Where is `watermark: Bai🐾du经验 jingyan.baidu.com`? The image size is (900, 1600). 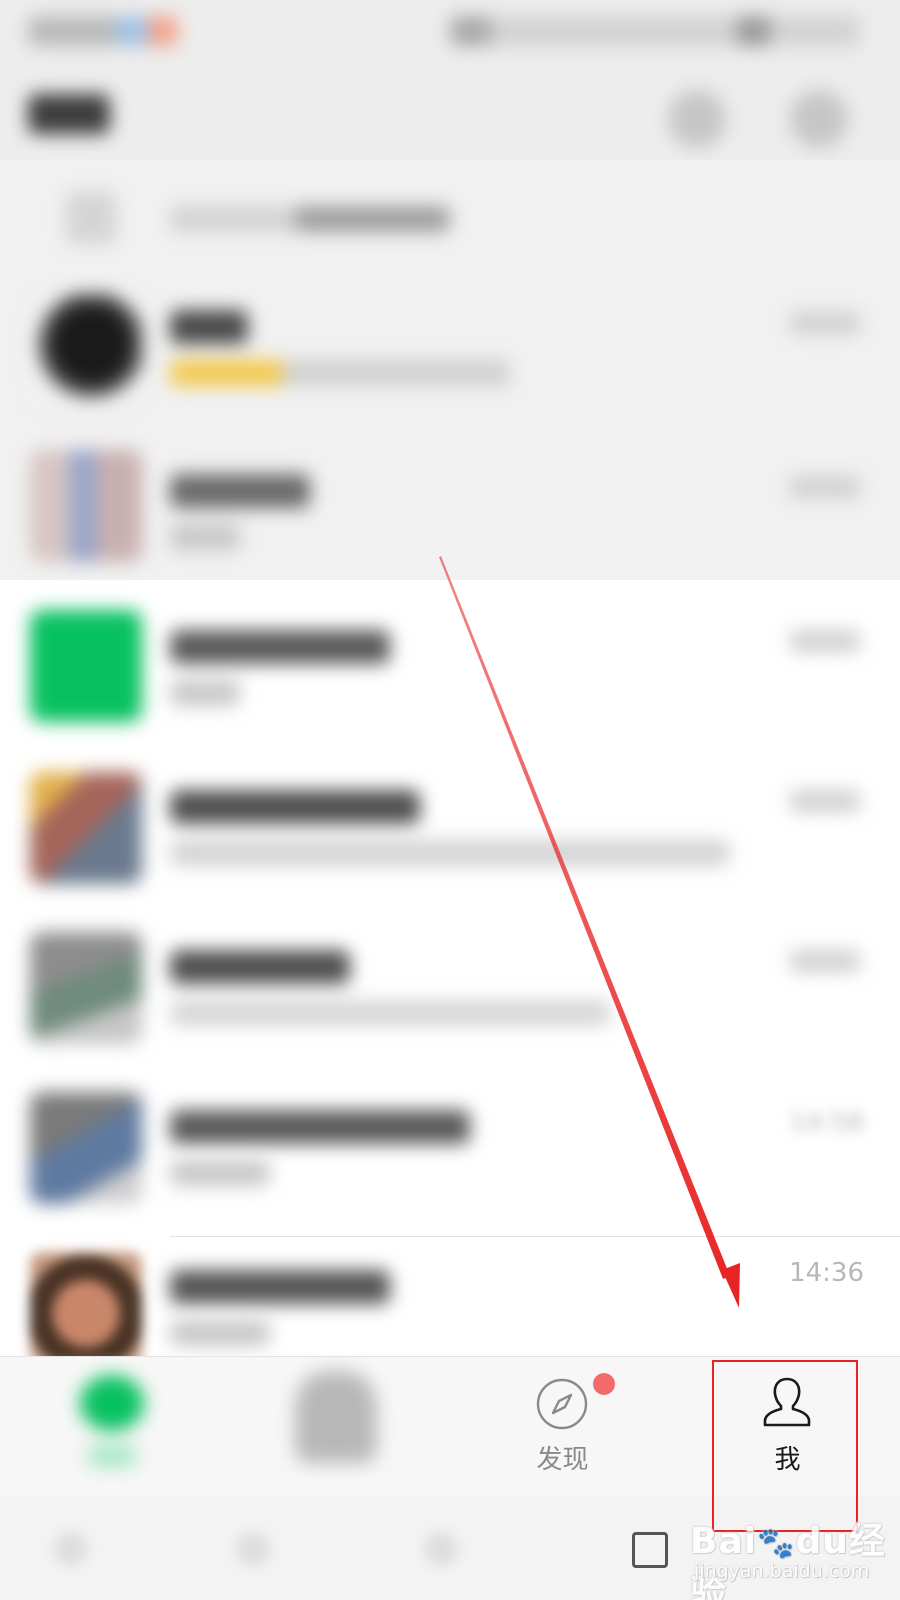 watermark: Bai🐾du经验 jingyan.baidu.com is located at coordinates (790, 1556).